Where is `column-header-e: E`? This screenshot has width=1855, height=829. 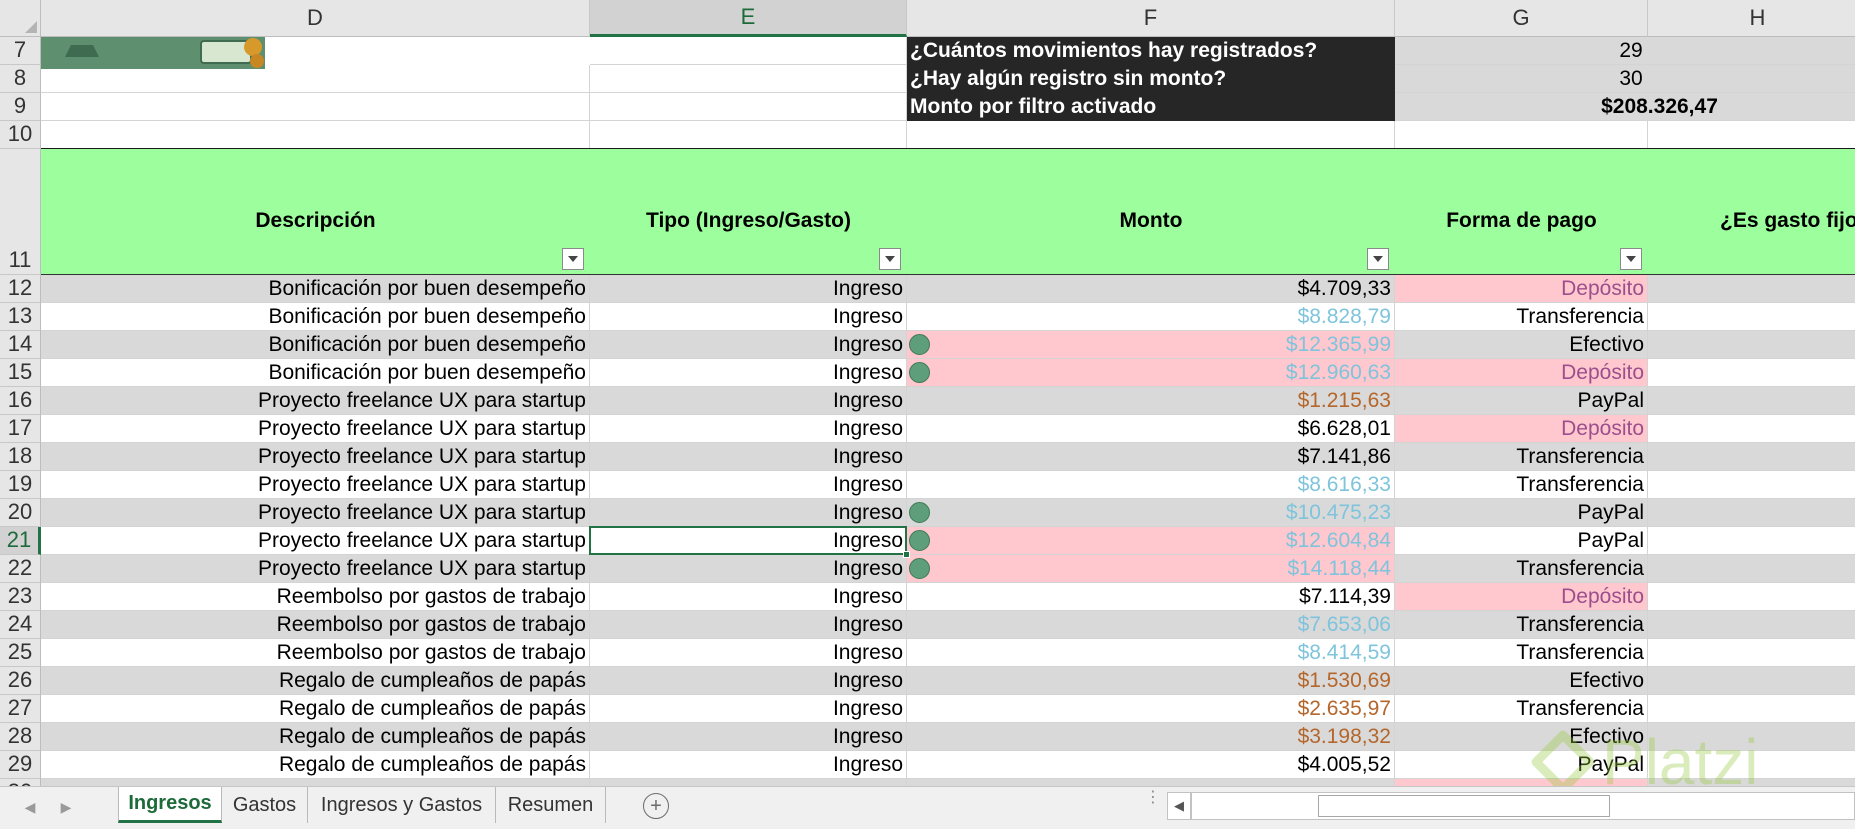 column-header-e: E is located at coordinates (748, 18).